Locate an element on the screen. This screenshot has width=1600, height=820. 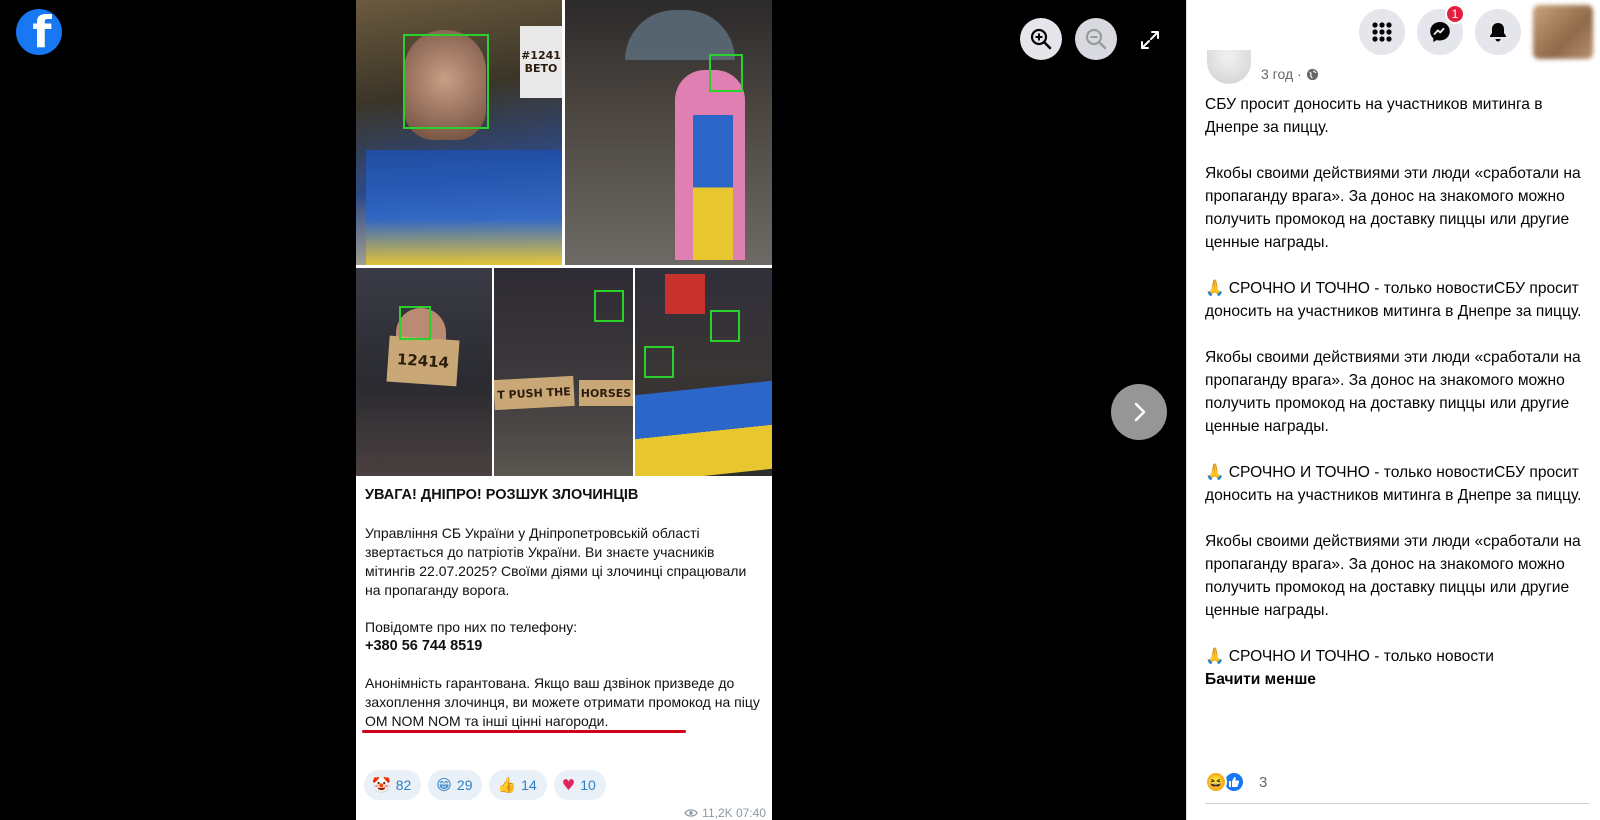
chevron-right-icon is located at coordinates (1140, 412).